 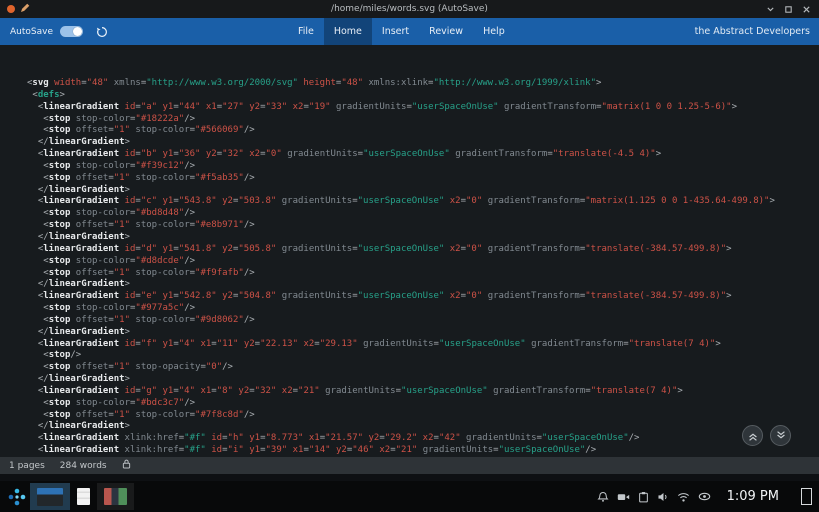 I want to click on show-desktop-button, so click(x=806, y=496).